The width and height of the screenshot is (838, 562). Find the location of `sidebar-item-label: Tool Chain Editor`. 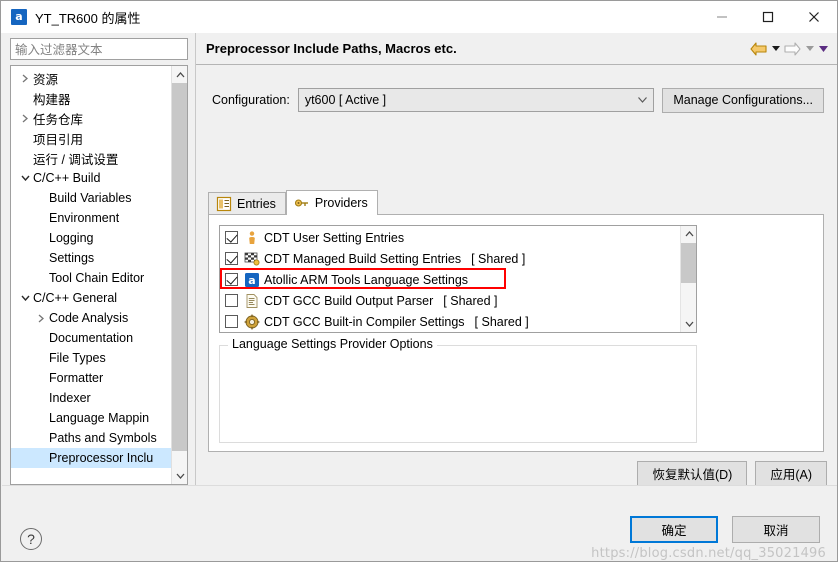

sidebar-item-label: Tool Chain Editor is located at coordinates (97, 278).